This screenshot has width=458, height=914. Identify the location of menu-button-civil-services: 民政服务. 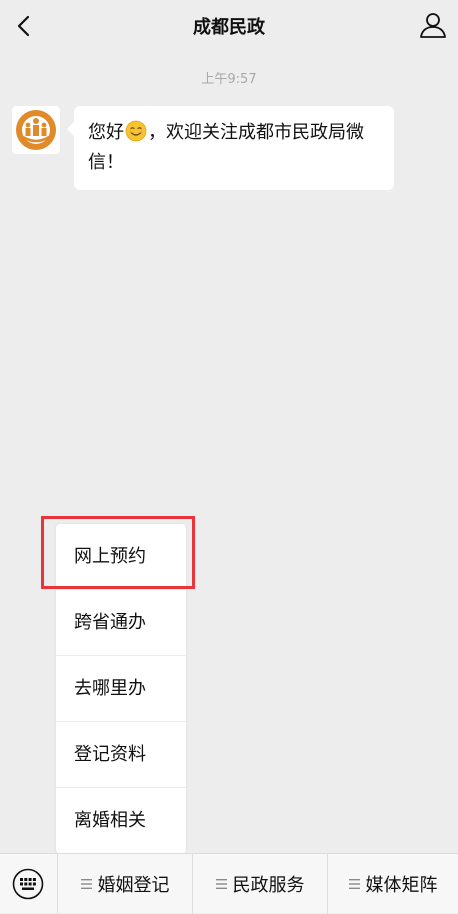
(260, 884).